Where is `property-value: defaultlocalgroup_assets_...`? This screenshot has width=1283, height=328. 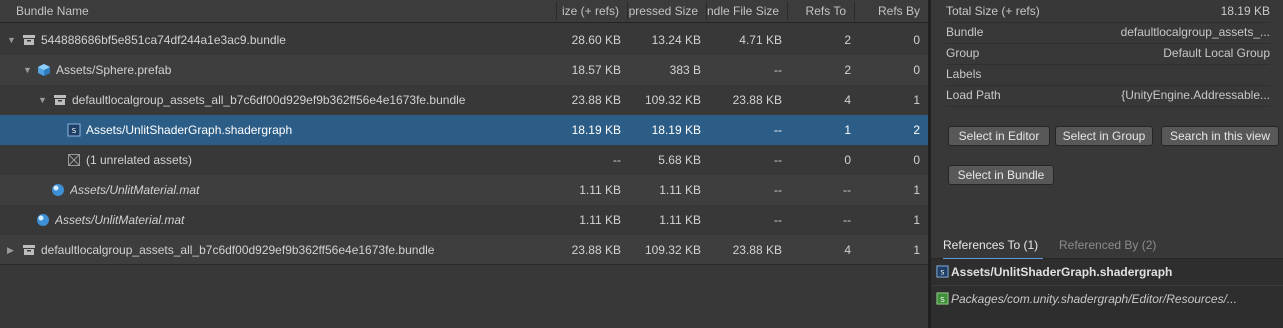
property-value: defaultlocalgroup_assets_... is located at coordinates (1195, 32).